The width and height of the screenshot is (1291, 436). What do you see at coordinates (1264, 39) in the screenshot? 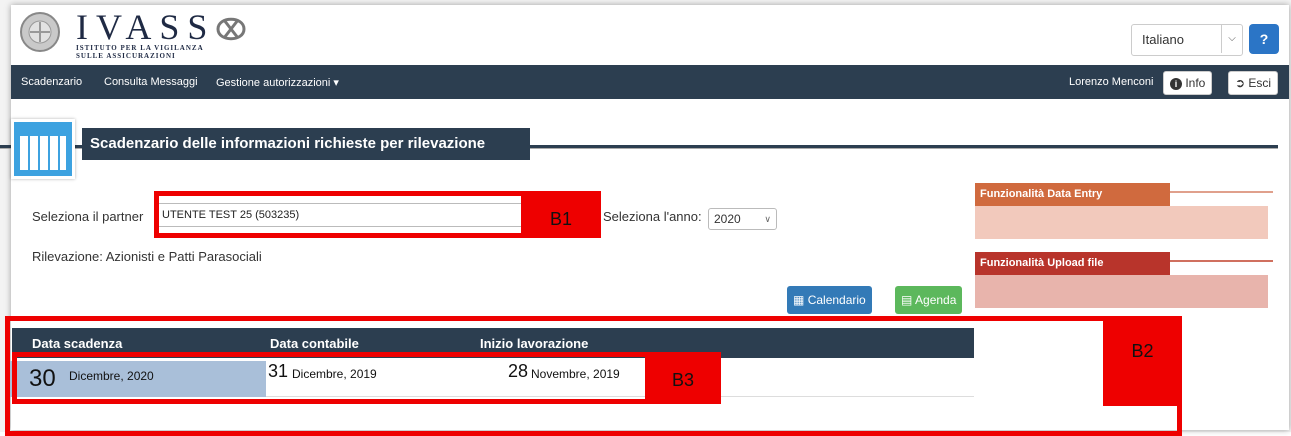
I see `help-button: ?` at bounding box center [1264, 39].